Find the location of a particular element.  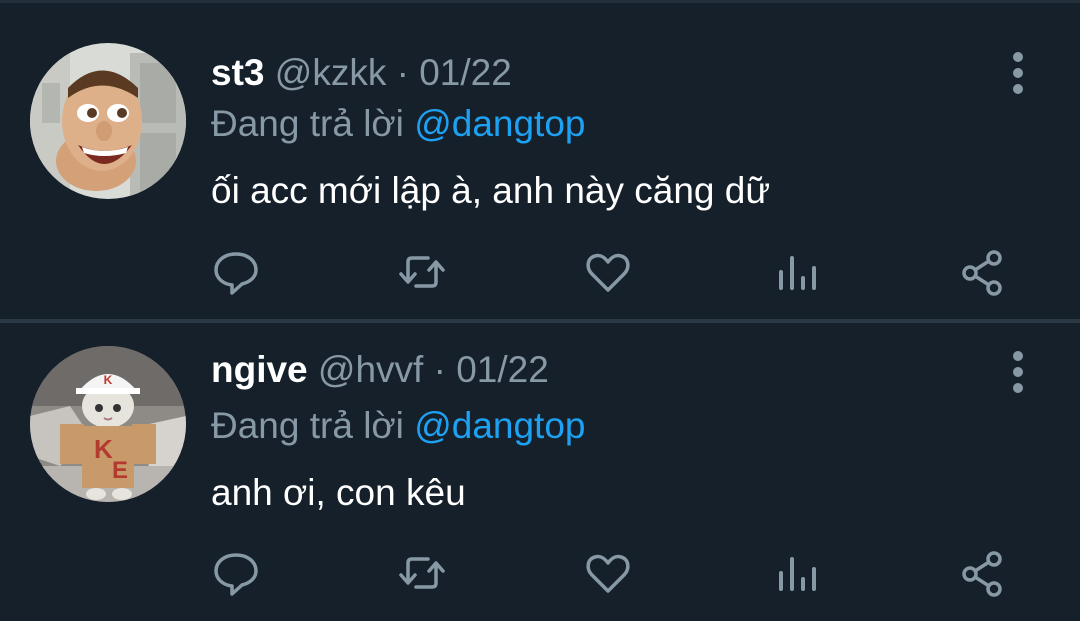

user-handle: @hvvf is located at coordinates (370, 369).